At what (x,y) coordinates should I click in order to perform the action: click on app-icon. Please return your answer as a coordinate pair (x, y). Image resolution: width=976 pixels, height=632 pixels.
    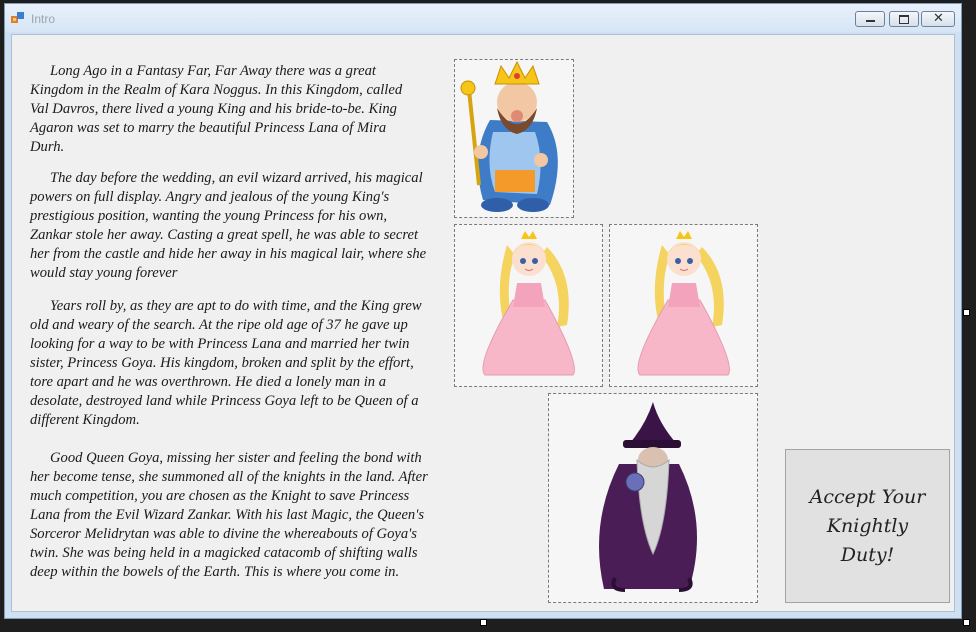
    Looking at the image, I should click on (17, 17).